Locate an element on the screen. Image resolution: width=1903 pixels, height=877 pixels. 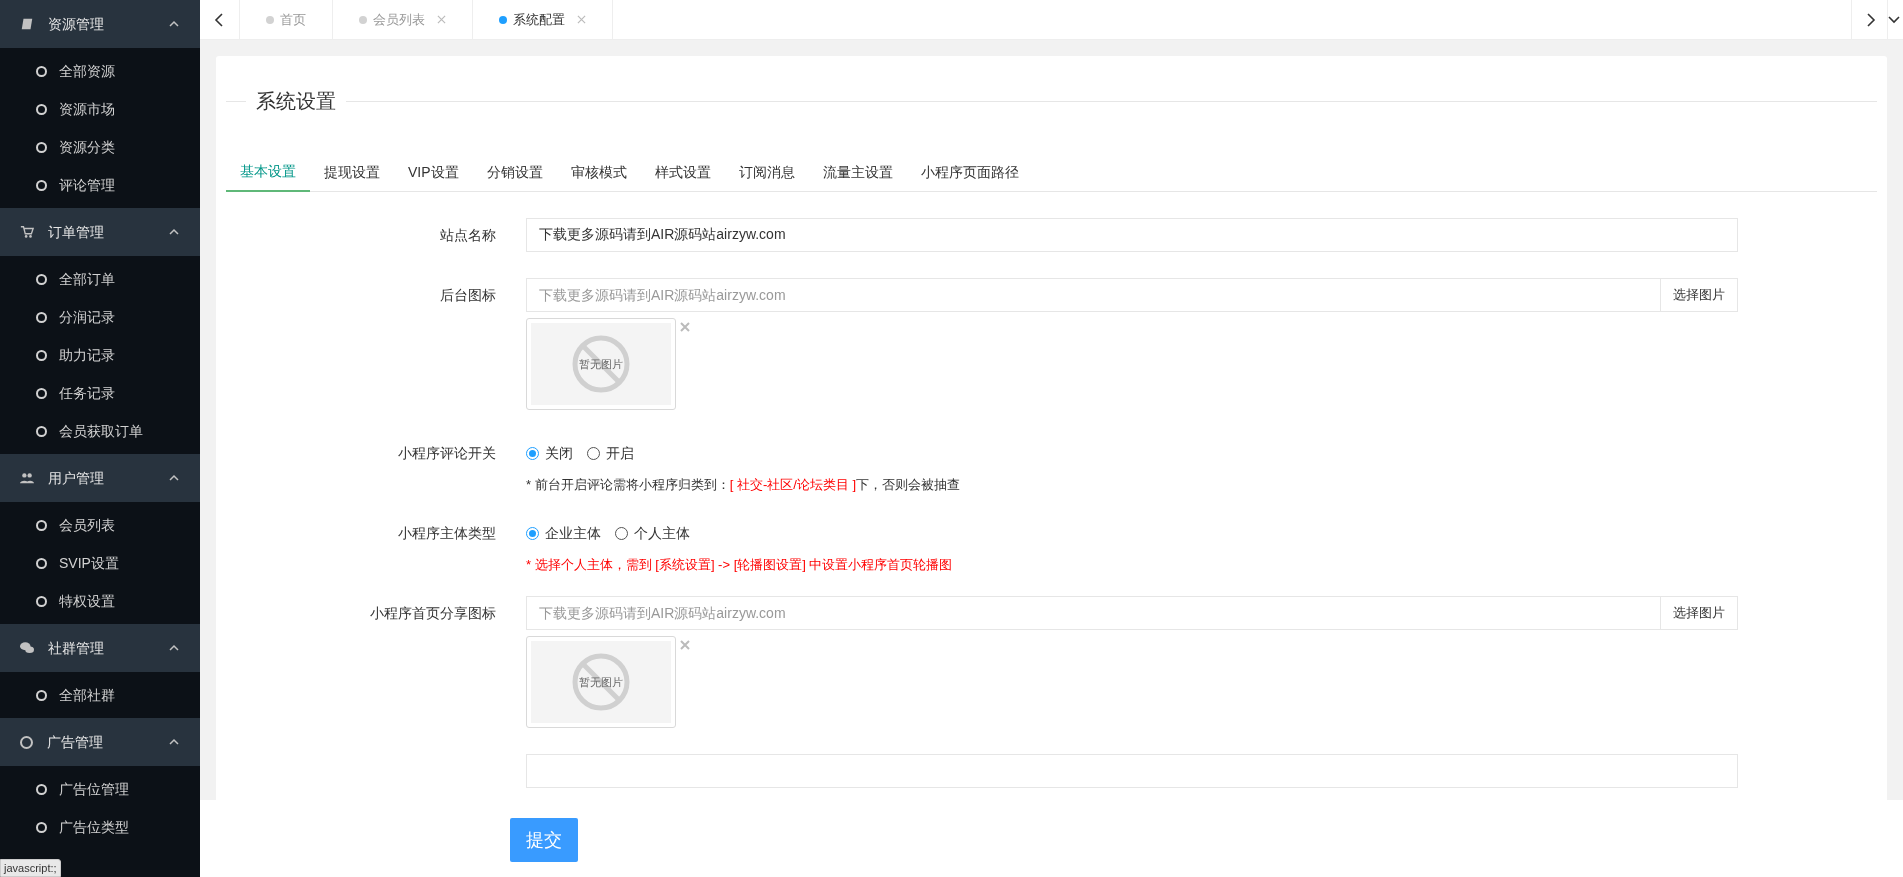
sidebar-item: SVIP设置 is located at coordinates (100, 563).